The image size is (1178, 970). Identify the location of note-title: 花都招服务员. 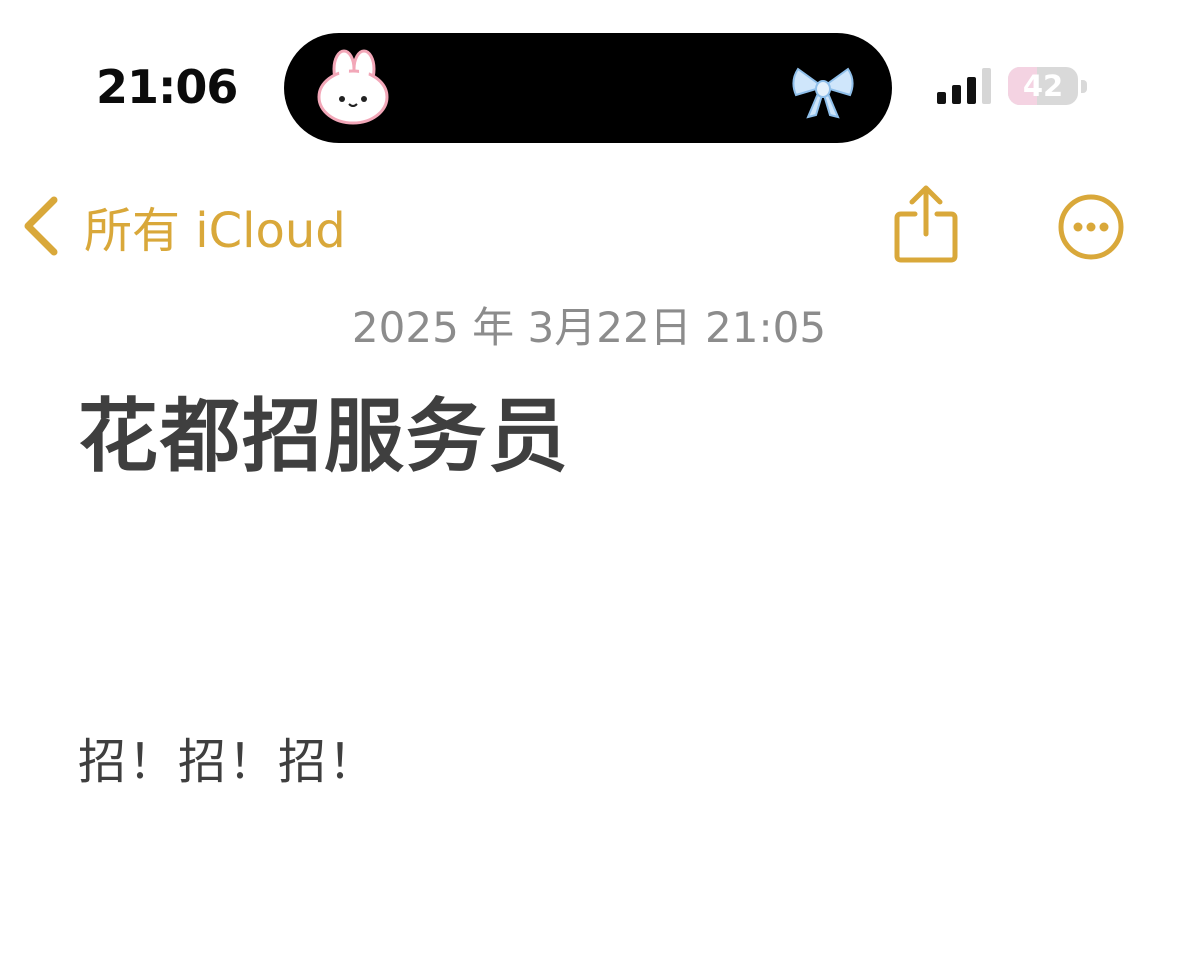
(324, 430).